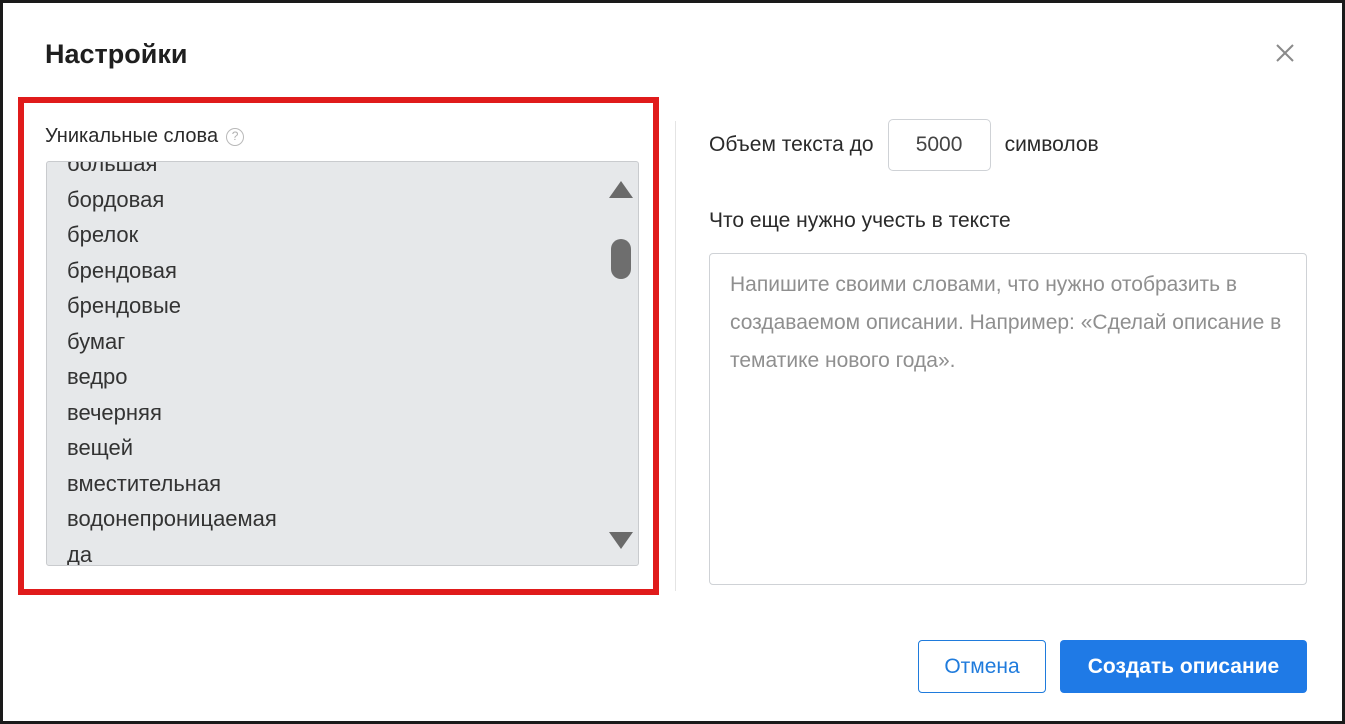 The image size is (1345, 724). I want to click on list-item: водонепроницаемая, so click(172, 519).